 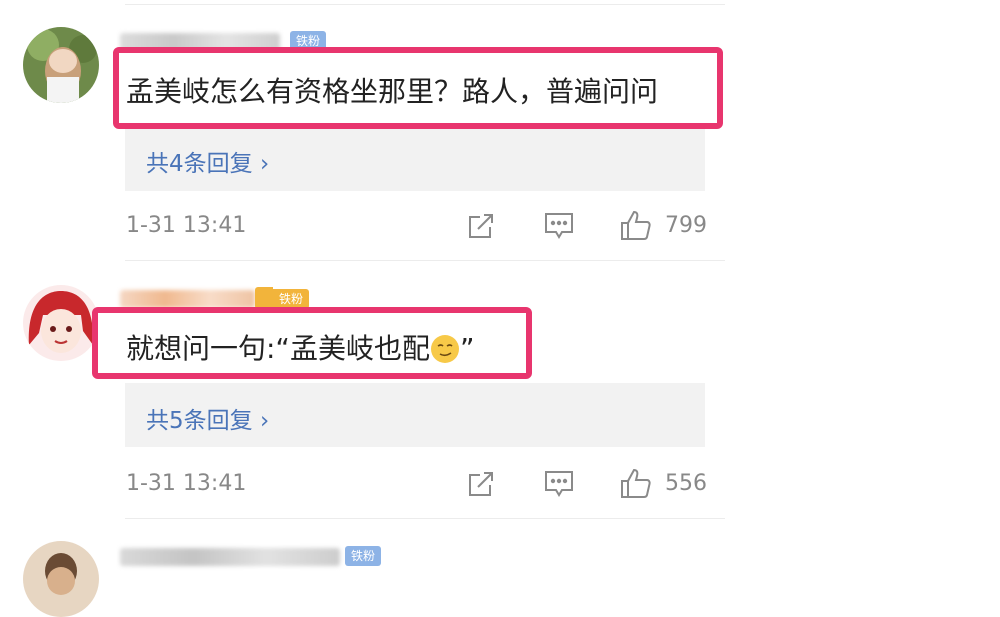 What do you see at coordinates (207, 418) in the screenshot?
I see `view-replies-link: 共5条回复 ›` at bounding box center [207, 418].